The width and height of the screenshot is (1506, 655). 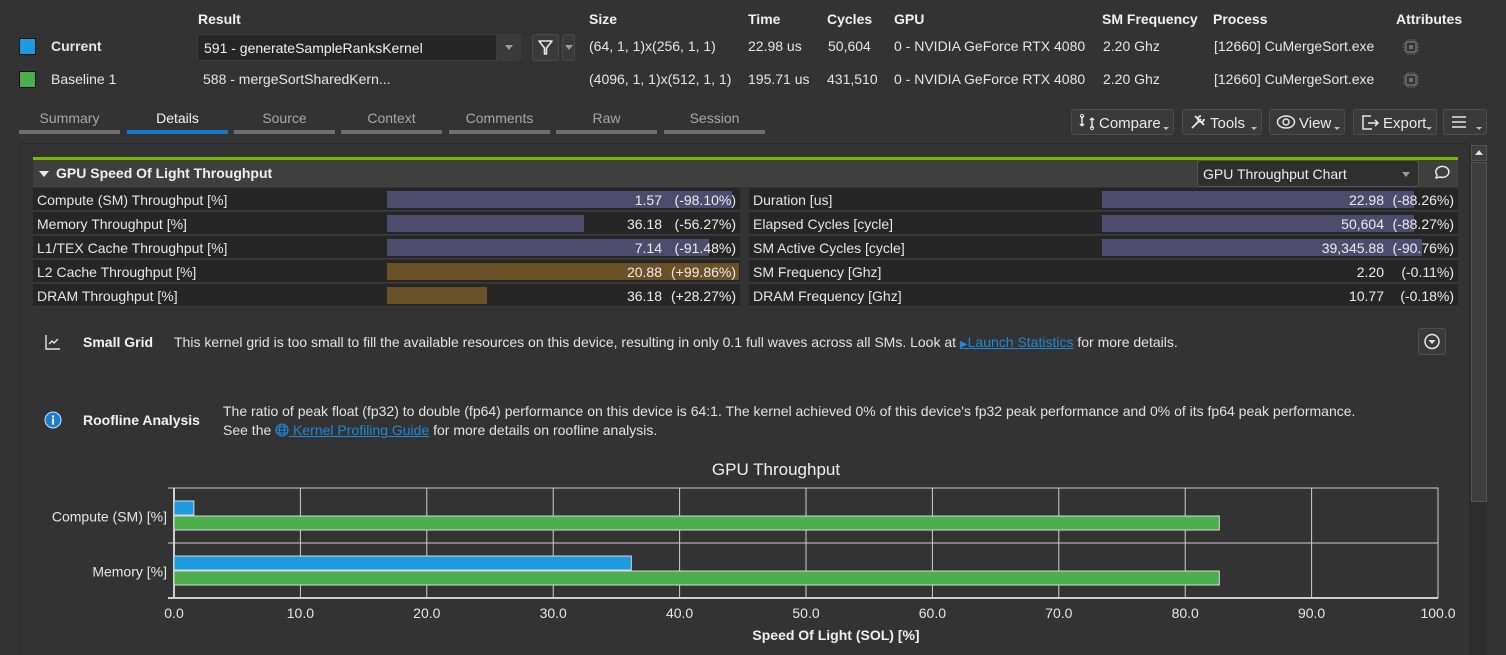 I want to click on tools-label: Tools, so click(x=1228, y=123).